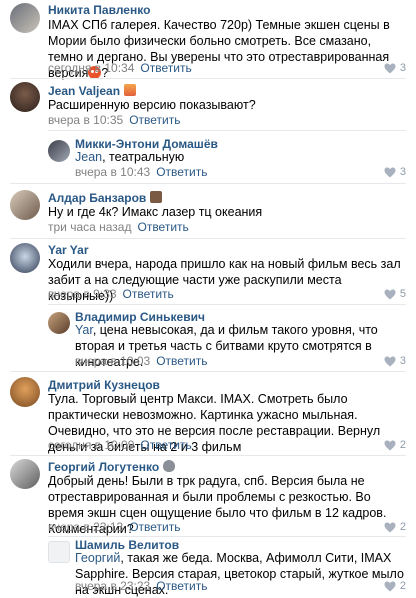 Image resolution: width=416 pixels, height=598 pixels. I want to click on comment-meta: сегодня в 10:09 Ответить, so click(120, 445).